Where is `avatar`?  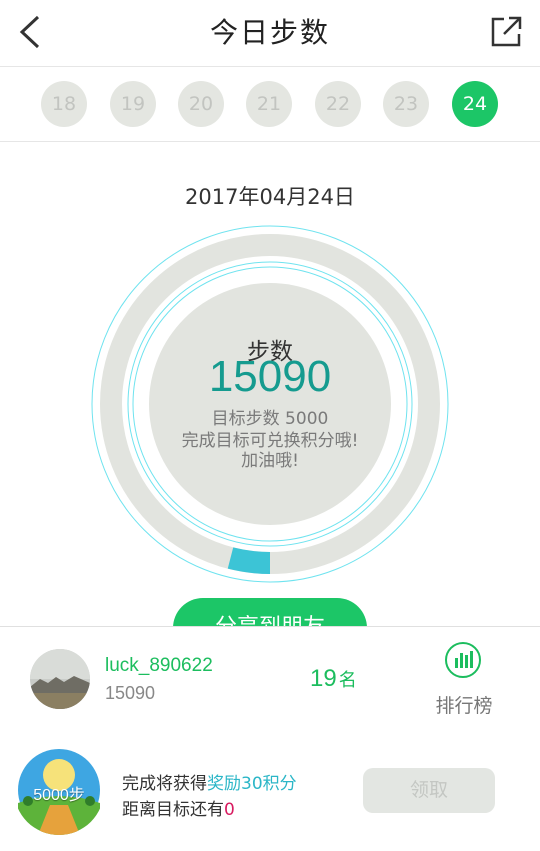
avatar is located at coordinates (60, 679).